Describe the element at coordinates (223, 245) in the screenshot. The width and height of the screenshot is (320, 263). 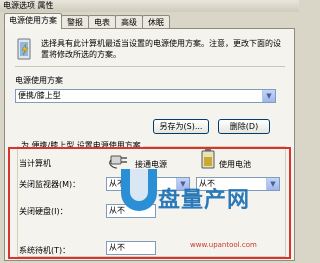
I see `watermark-url: www.upantool.com` at that location.